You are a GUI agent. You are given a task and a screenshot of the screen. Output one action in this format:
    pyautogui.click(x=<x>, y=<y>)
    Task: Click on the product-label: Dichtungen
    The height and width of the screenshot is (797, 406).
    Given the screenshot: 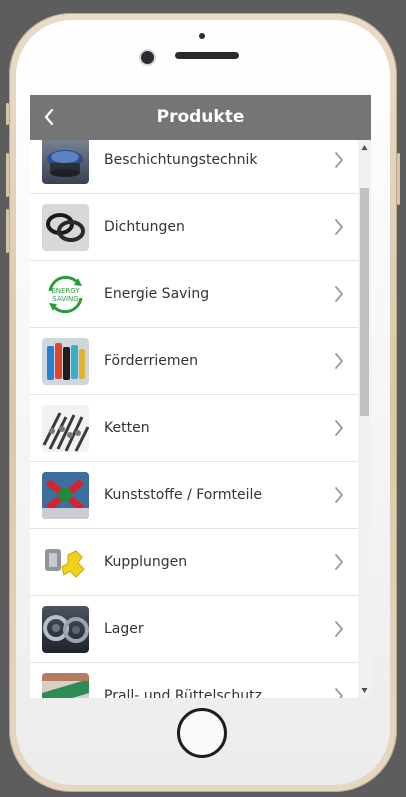 What is the action you would take?
    pyautogui.click(x=144, y=227)
    